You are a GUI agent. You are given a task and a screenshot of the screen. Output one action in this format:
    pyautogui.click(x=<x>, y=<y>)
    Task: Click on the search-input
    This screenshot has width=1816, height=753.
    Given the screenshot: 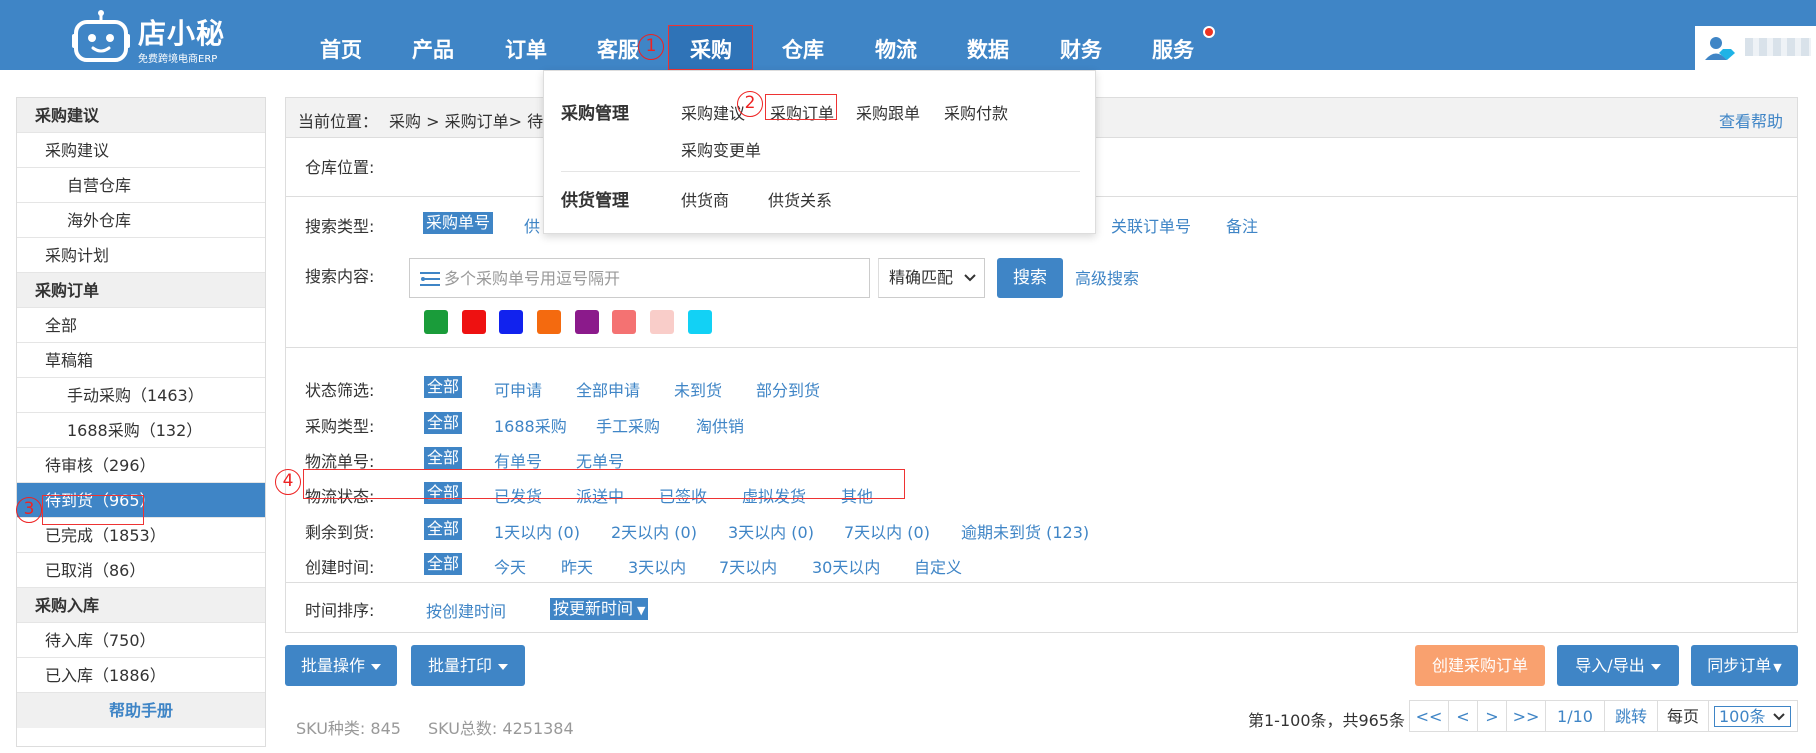 What is the action you would take?
    pyautogui.click(x=644, y=278)
    